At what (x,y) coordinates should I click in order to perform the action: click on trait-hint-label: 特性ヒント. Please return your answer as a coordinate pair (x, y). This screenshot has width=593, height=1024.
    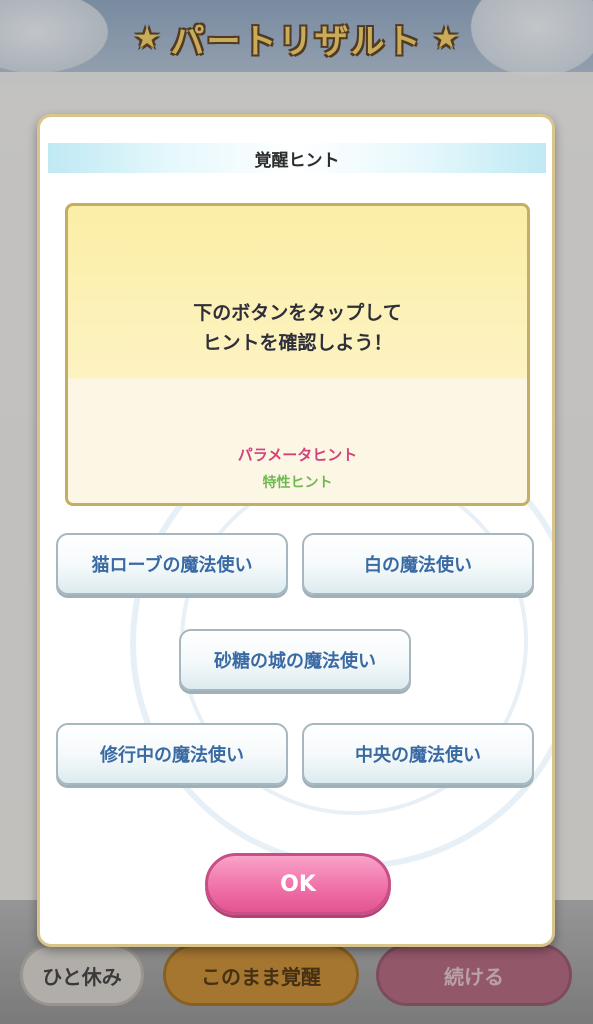
    Looking at the image, I should click on (297, 483).